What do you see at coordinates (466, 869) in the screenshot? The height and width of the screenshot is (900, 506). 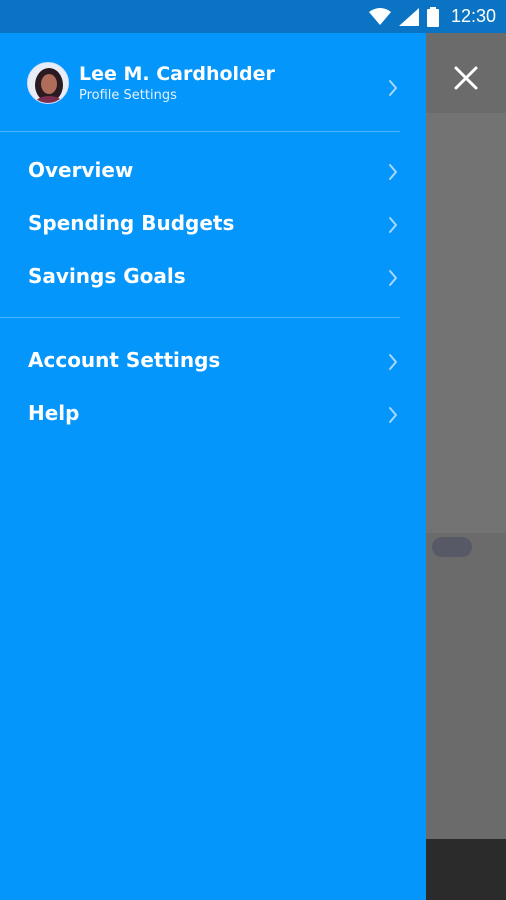 I see `background-bottom-bar` at bounding box center [466, 869].